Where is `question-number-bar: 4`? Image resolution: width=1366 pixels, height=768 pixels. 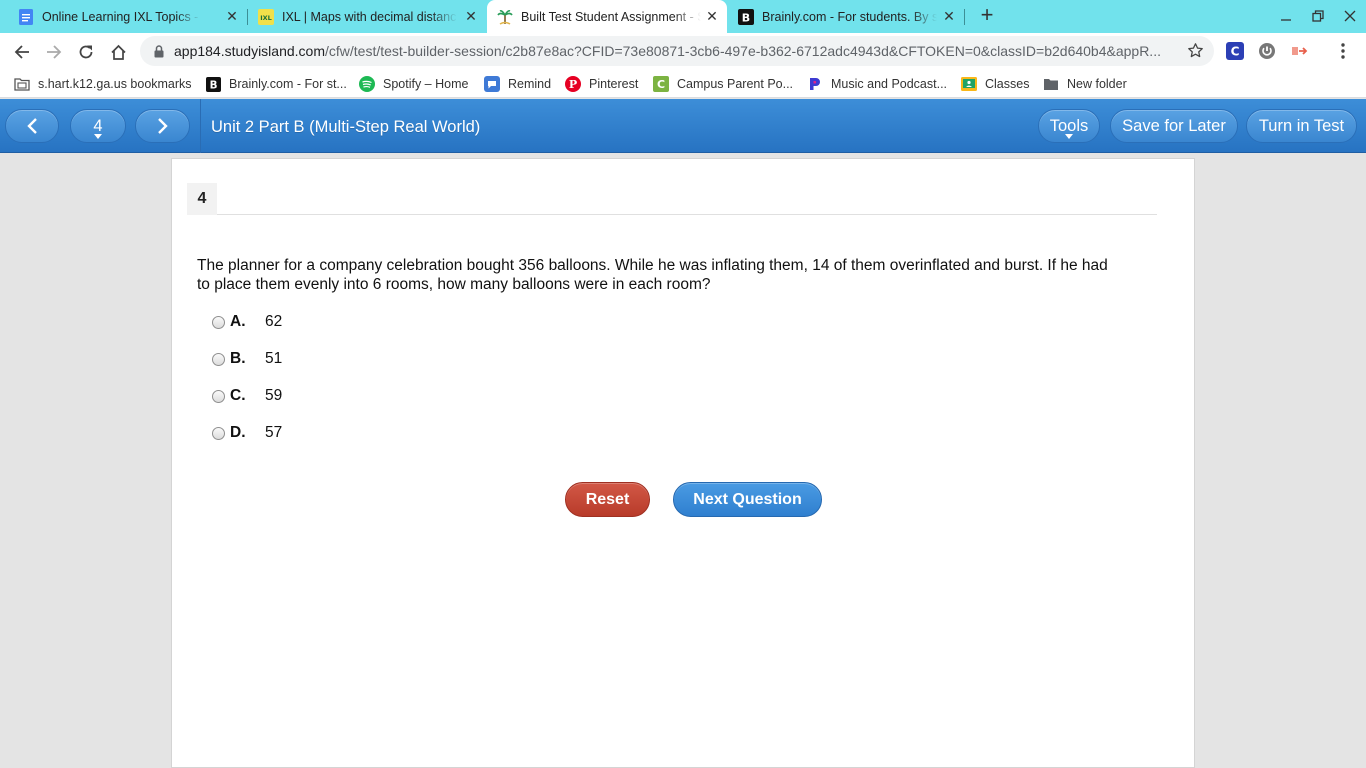 question-number-bar: 4 is located at coordinates (672, 199).